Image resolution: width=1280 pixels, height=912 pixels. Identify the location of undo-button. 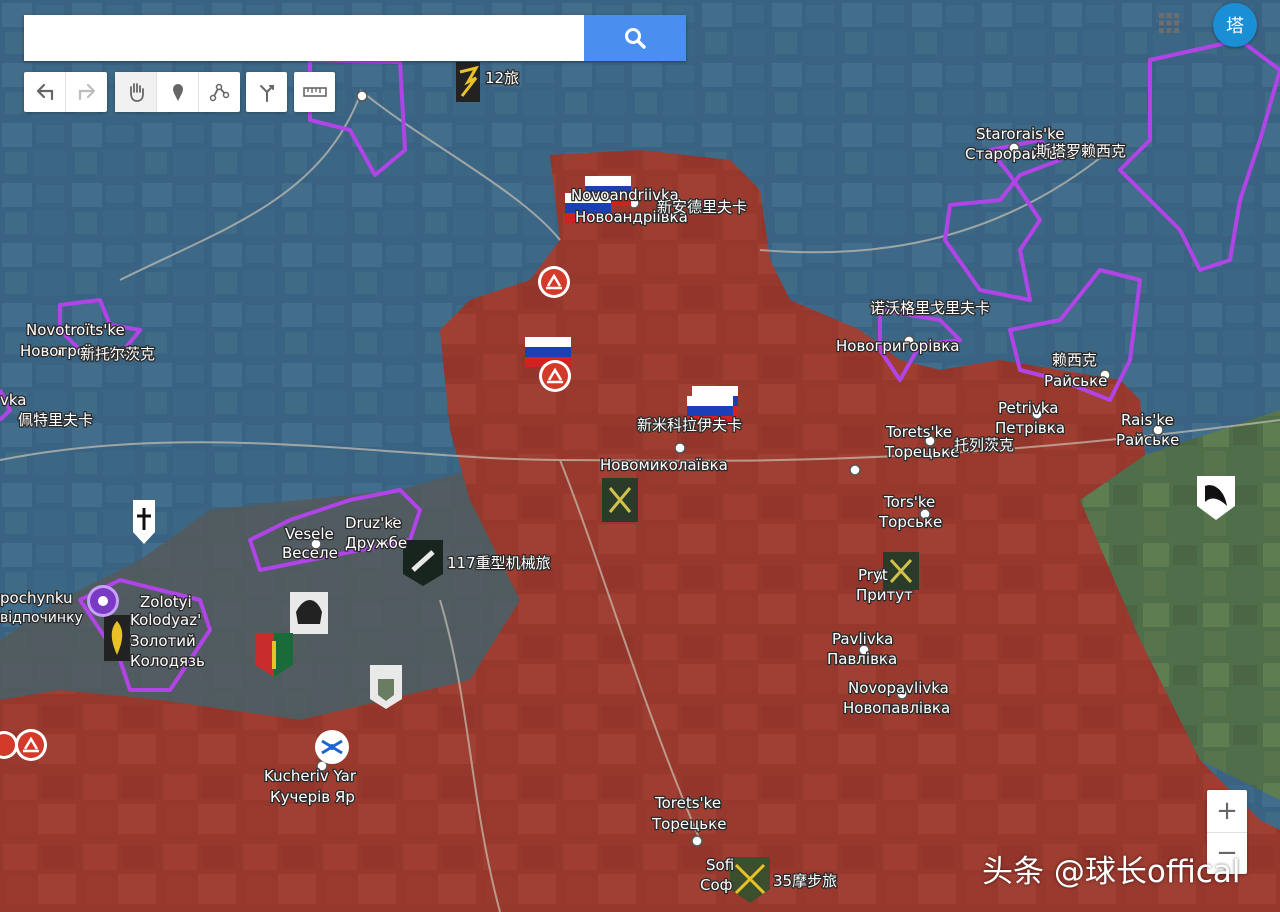
(45, 92).